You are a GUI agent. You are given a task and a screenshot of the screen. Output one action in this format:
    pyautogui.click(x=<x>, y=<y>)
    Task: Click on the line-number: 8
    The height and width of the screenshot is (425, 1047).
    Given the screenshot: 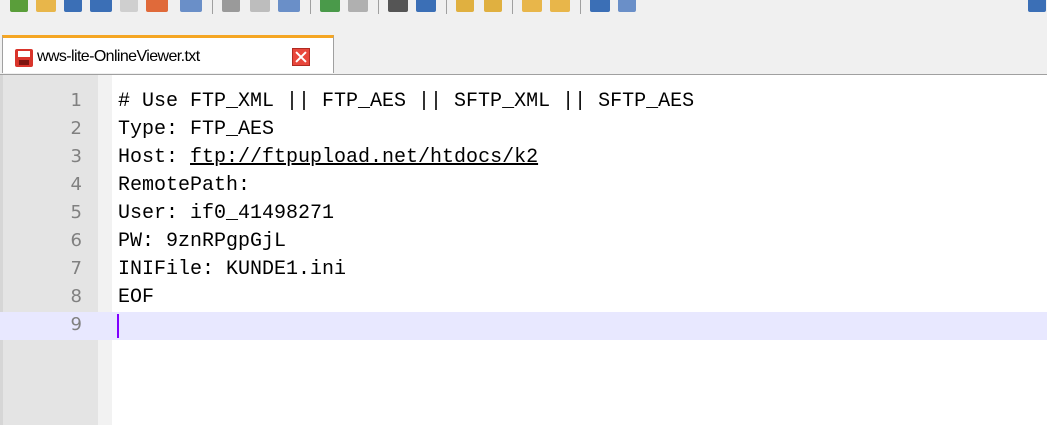 What is the action you would take?
    pyautogui.click(x=76, y=296)
    